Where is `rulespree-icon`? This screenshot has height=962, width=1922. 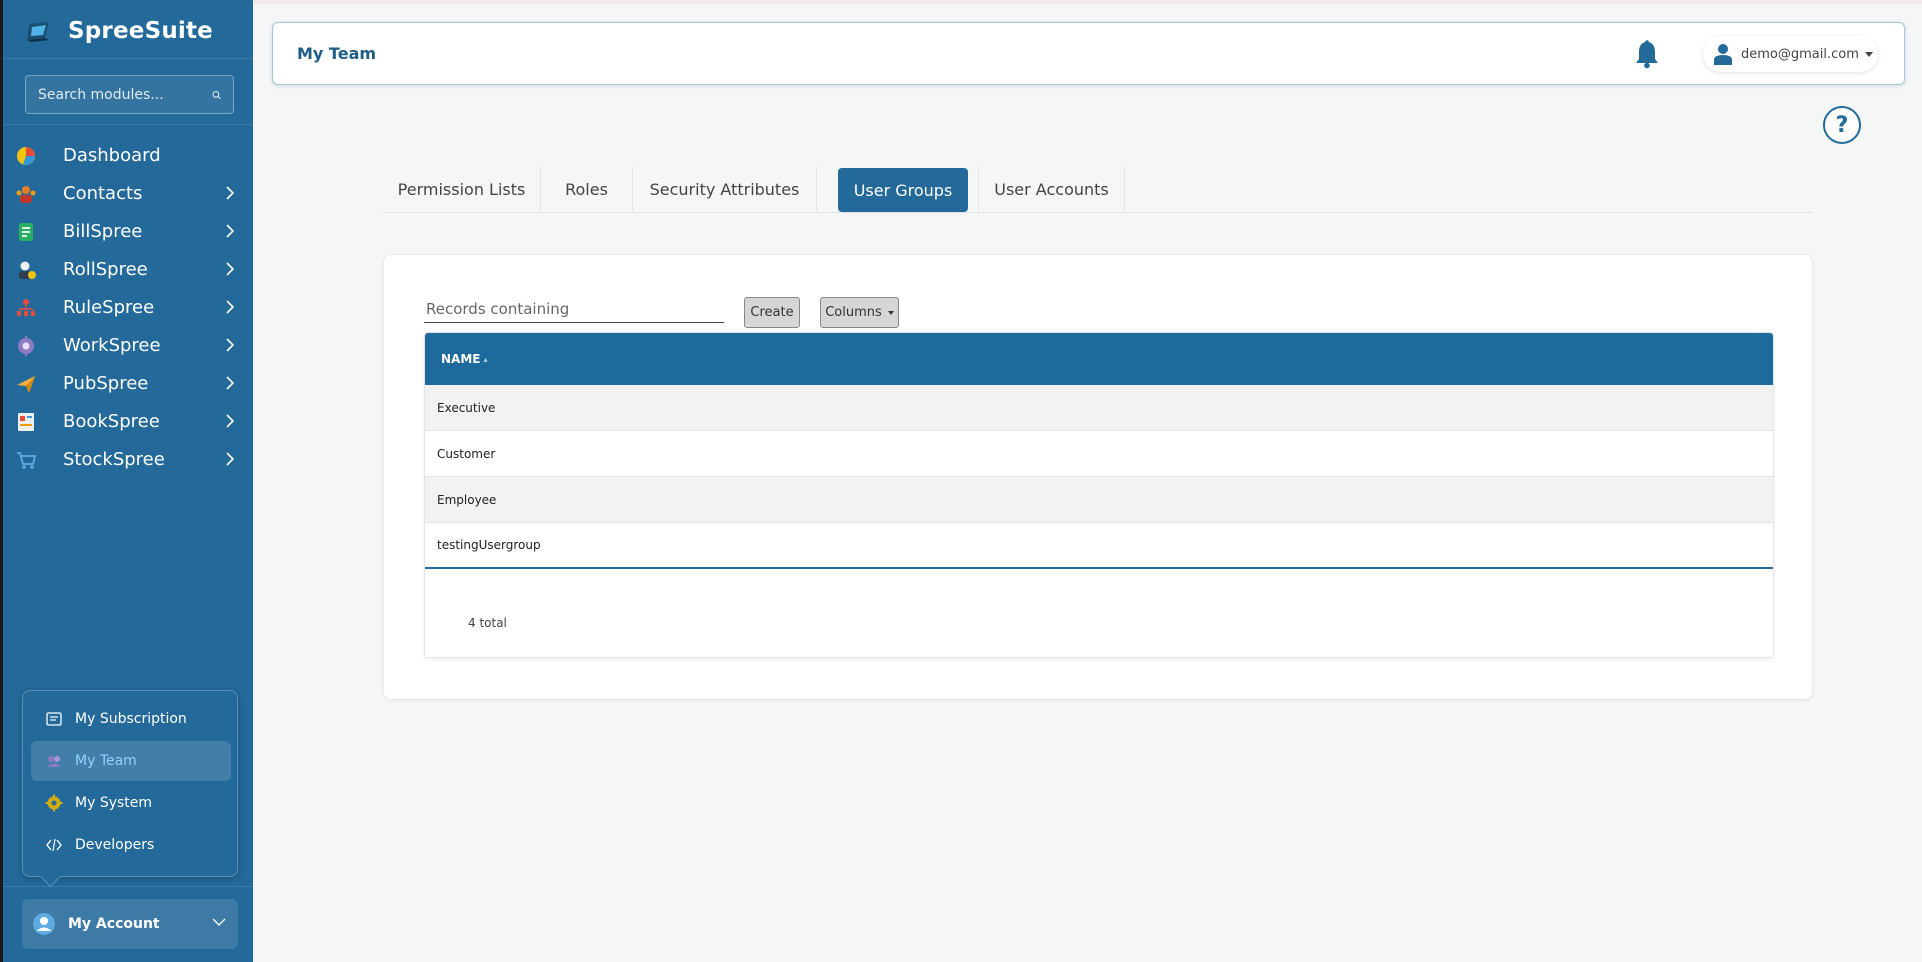
rulespree-icon is located at coordinates (26, 307).